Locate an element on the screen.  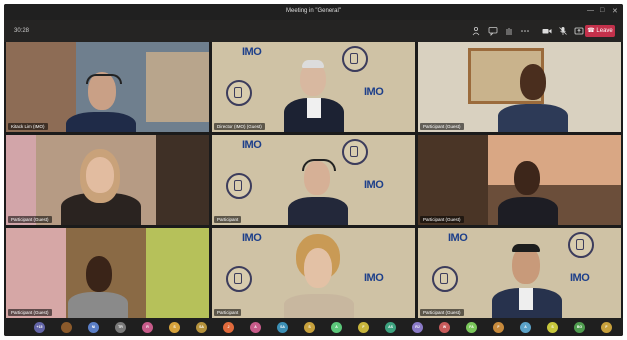
minimize-button: — is located at coordinates (590, 10).